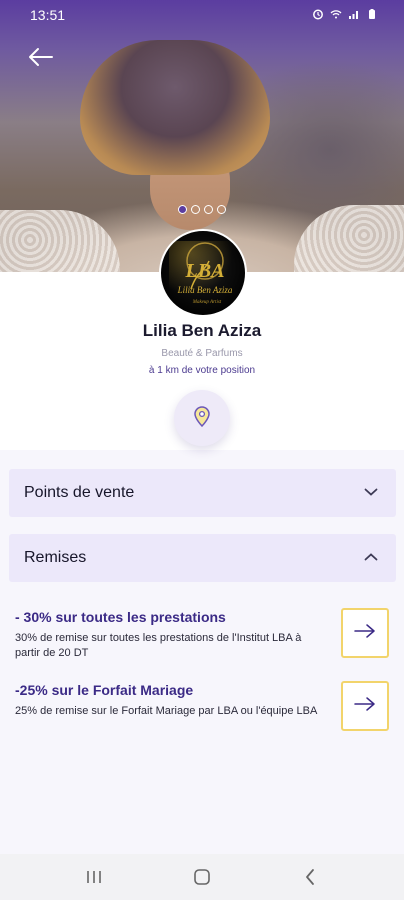  Describe the element at coordinates (202, 558) in the screenshot. I see `remises-section: Remises` at that location.